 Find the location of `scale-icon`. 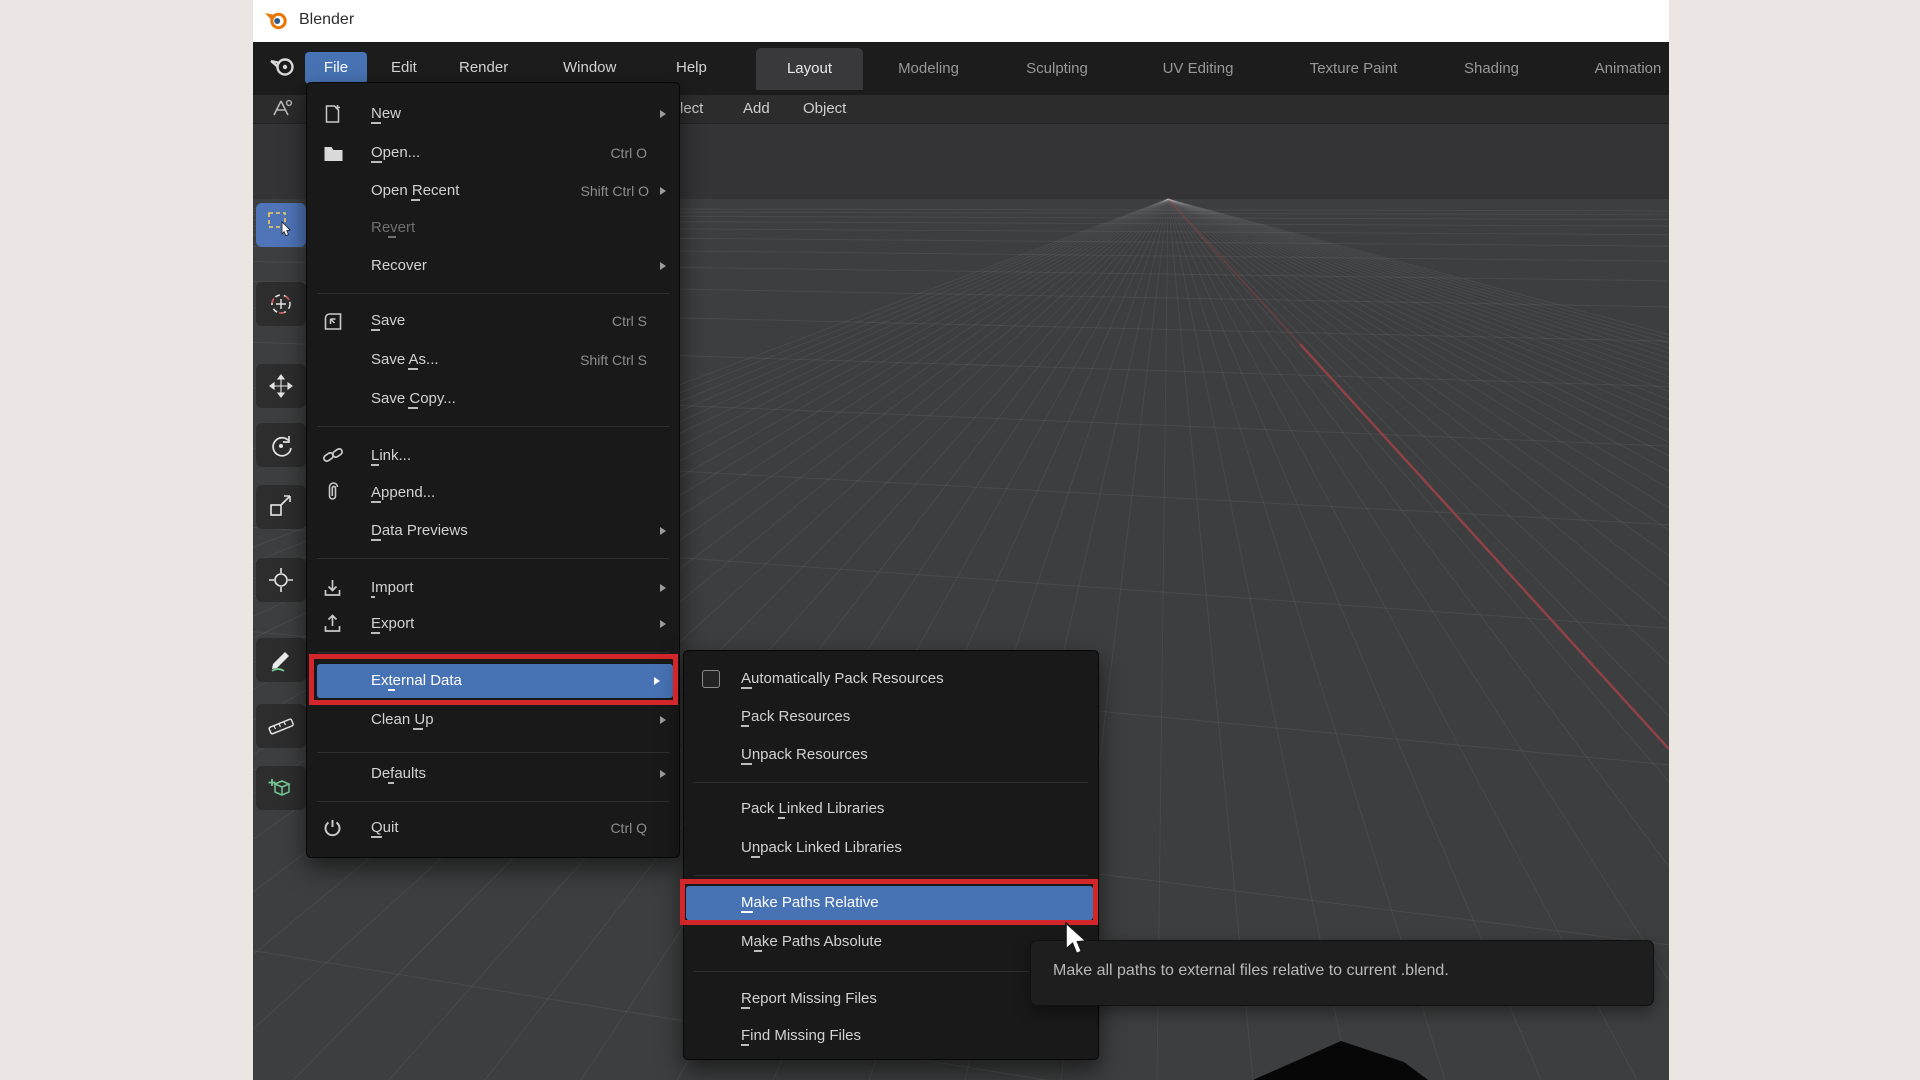

scale-icon is located at coordinates (280, 505).